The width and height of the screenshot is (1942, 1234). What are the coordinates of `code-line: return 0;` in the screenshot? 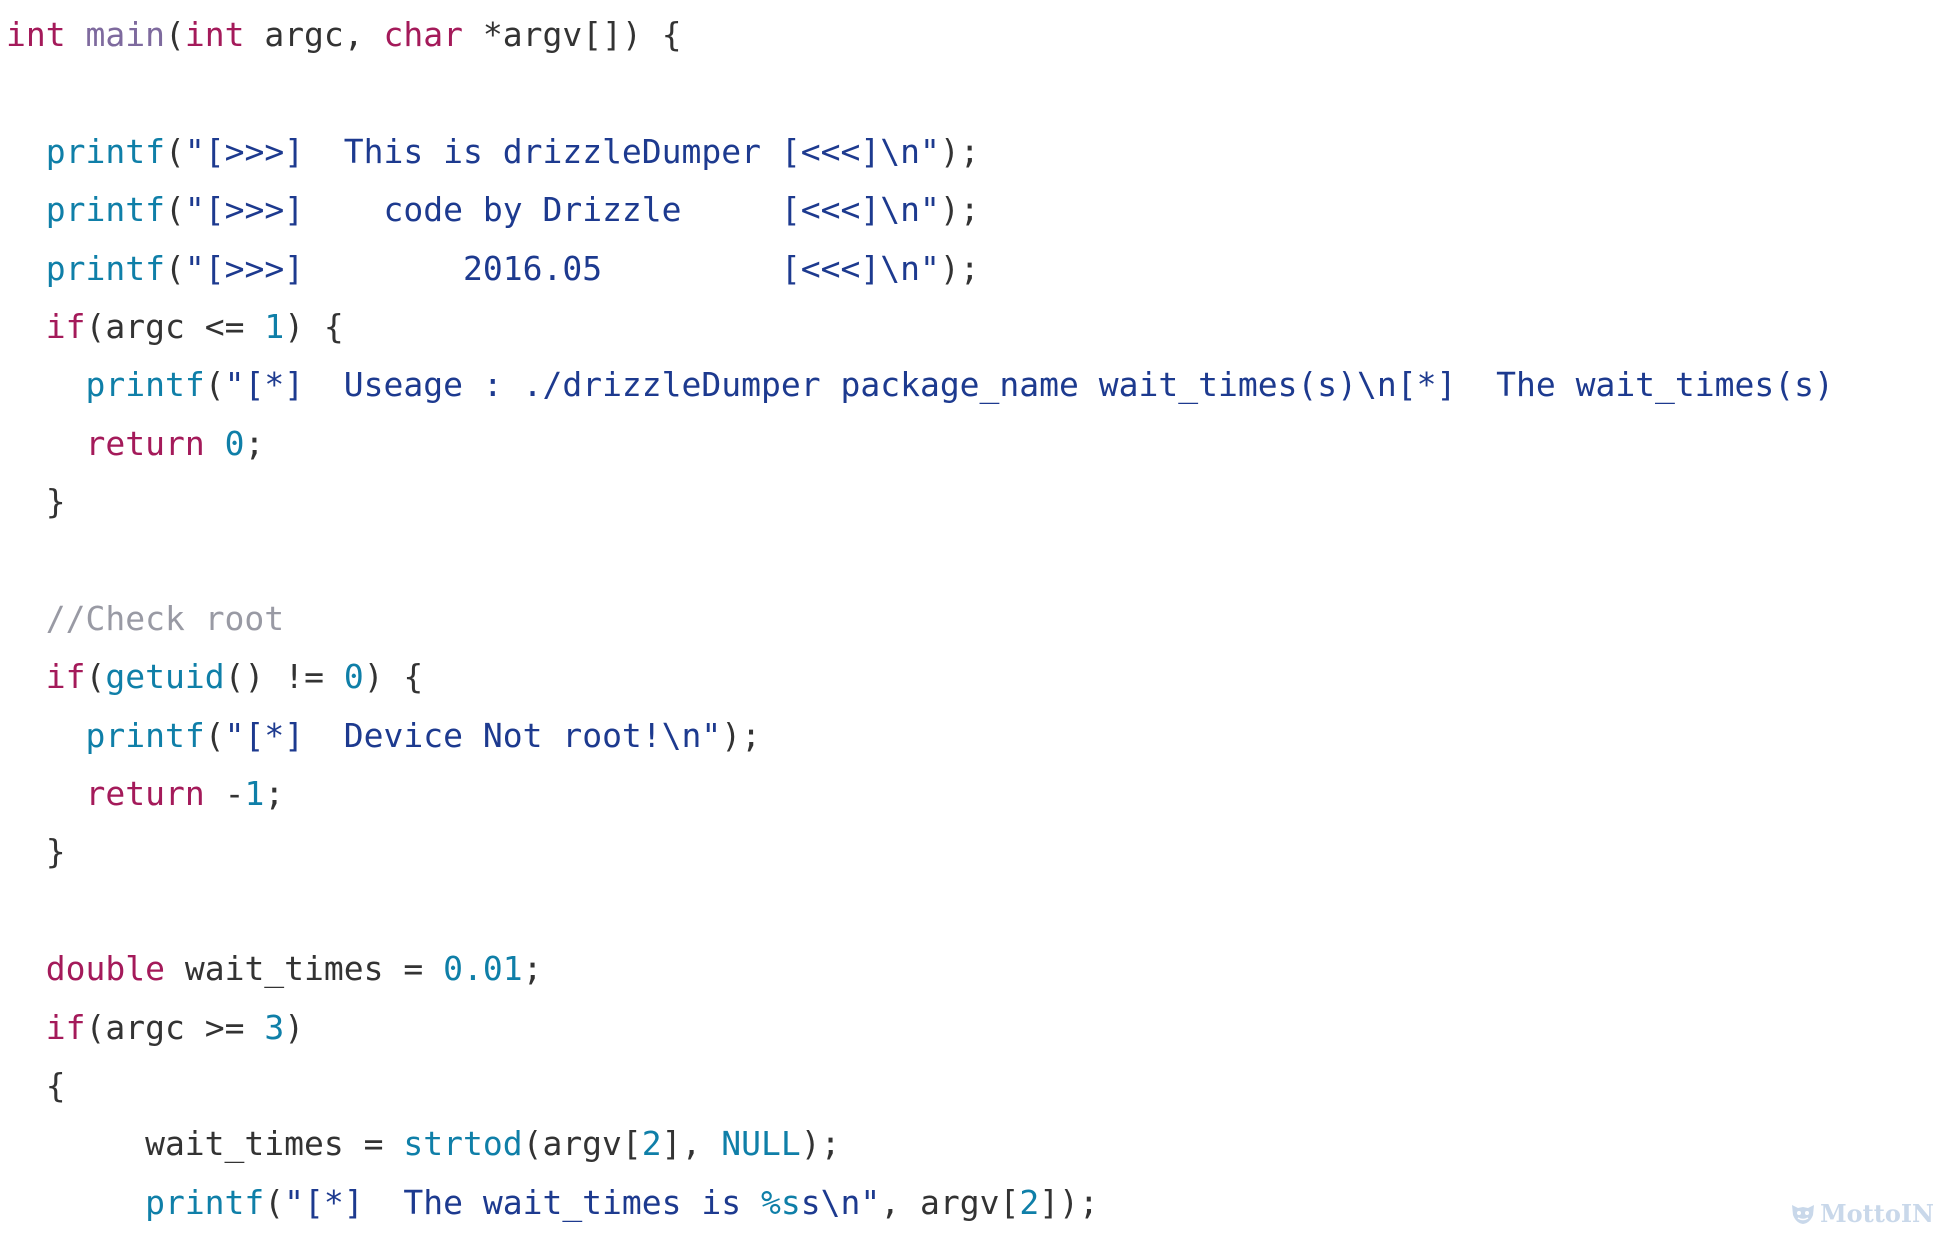 It's located at (920, 444).